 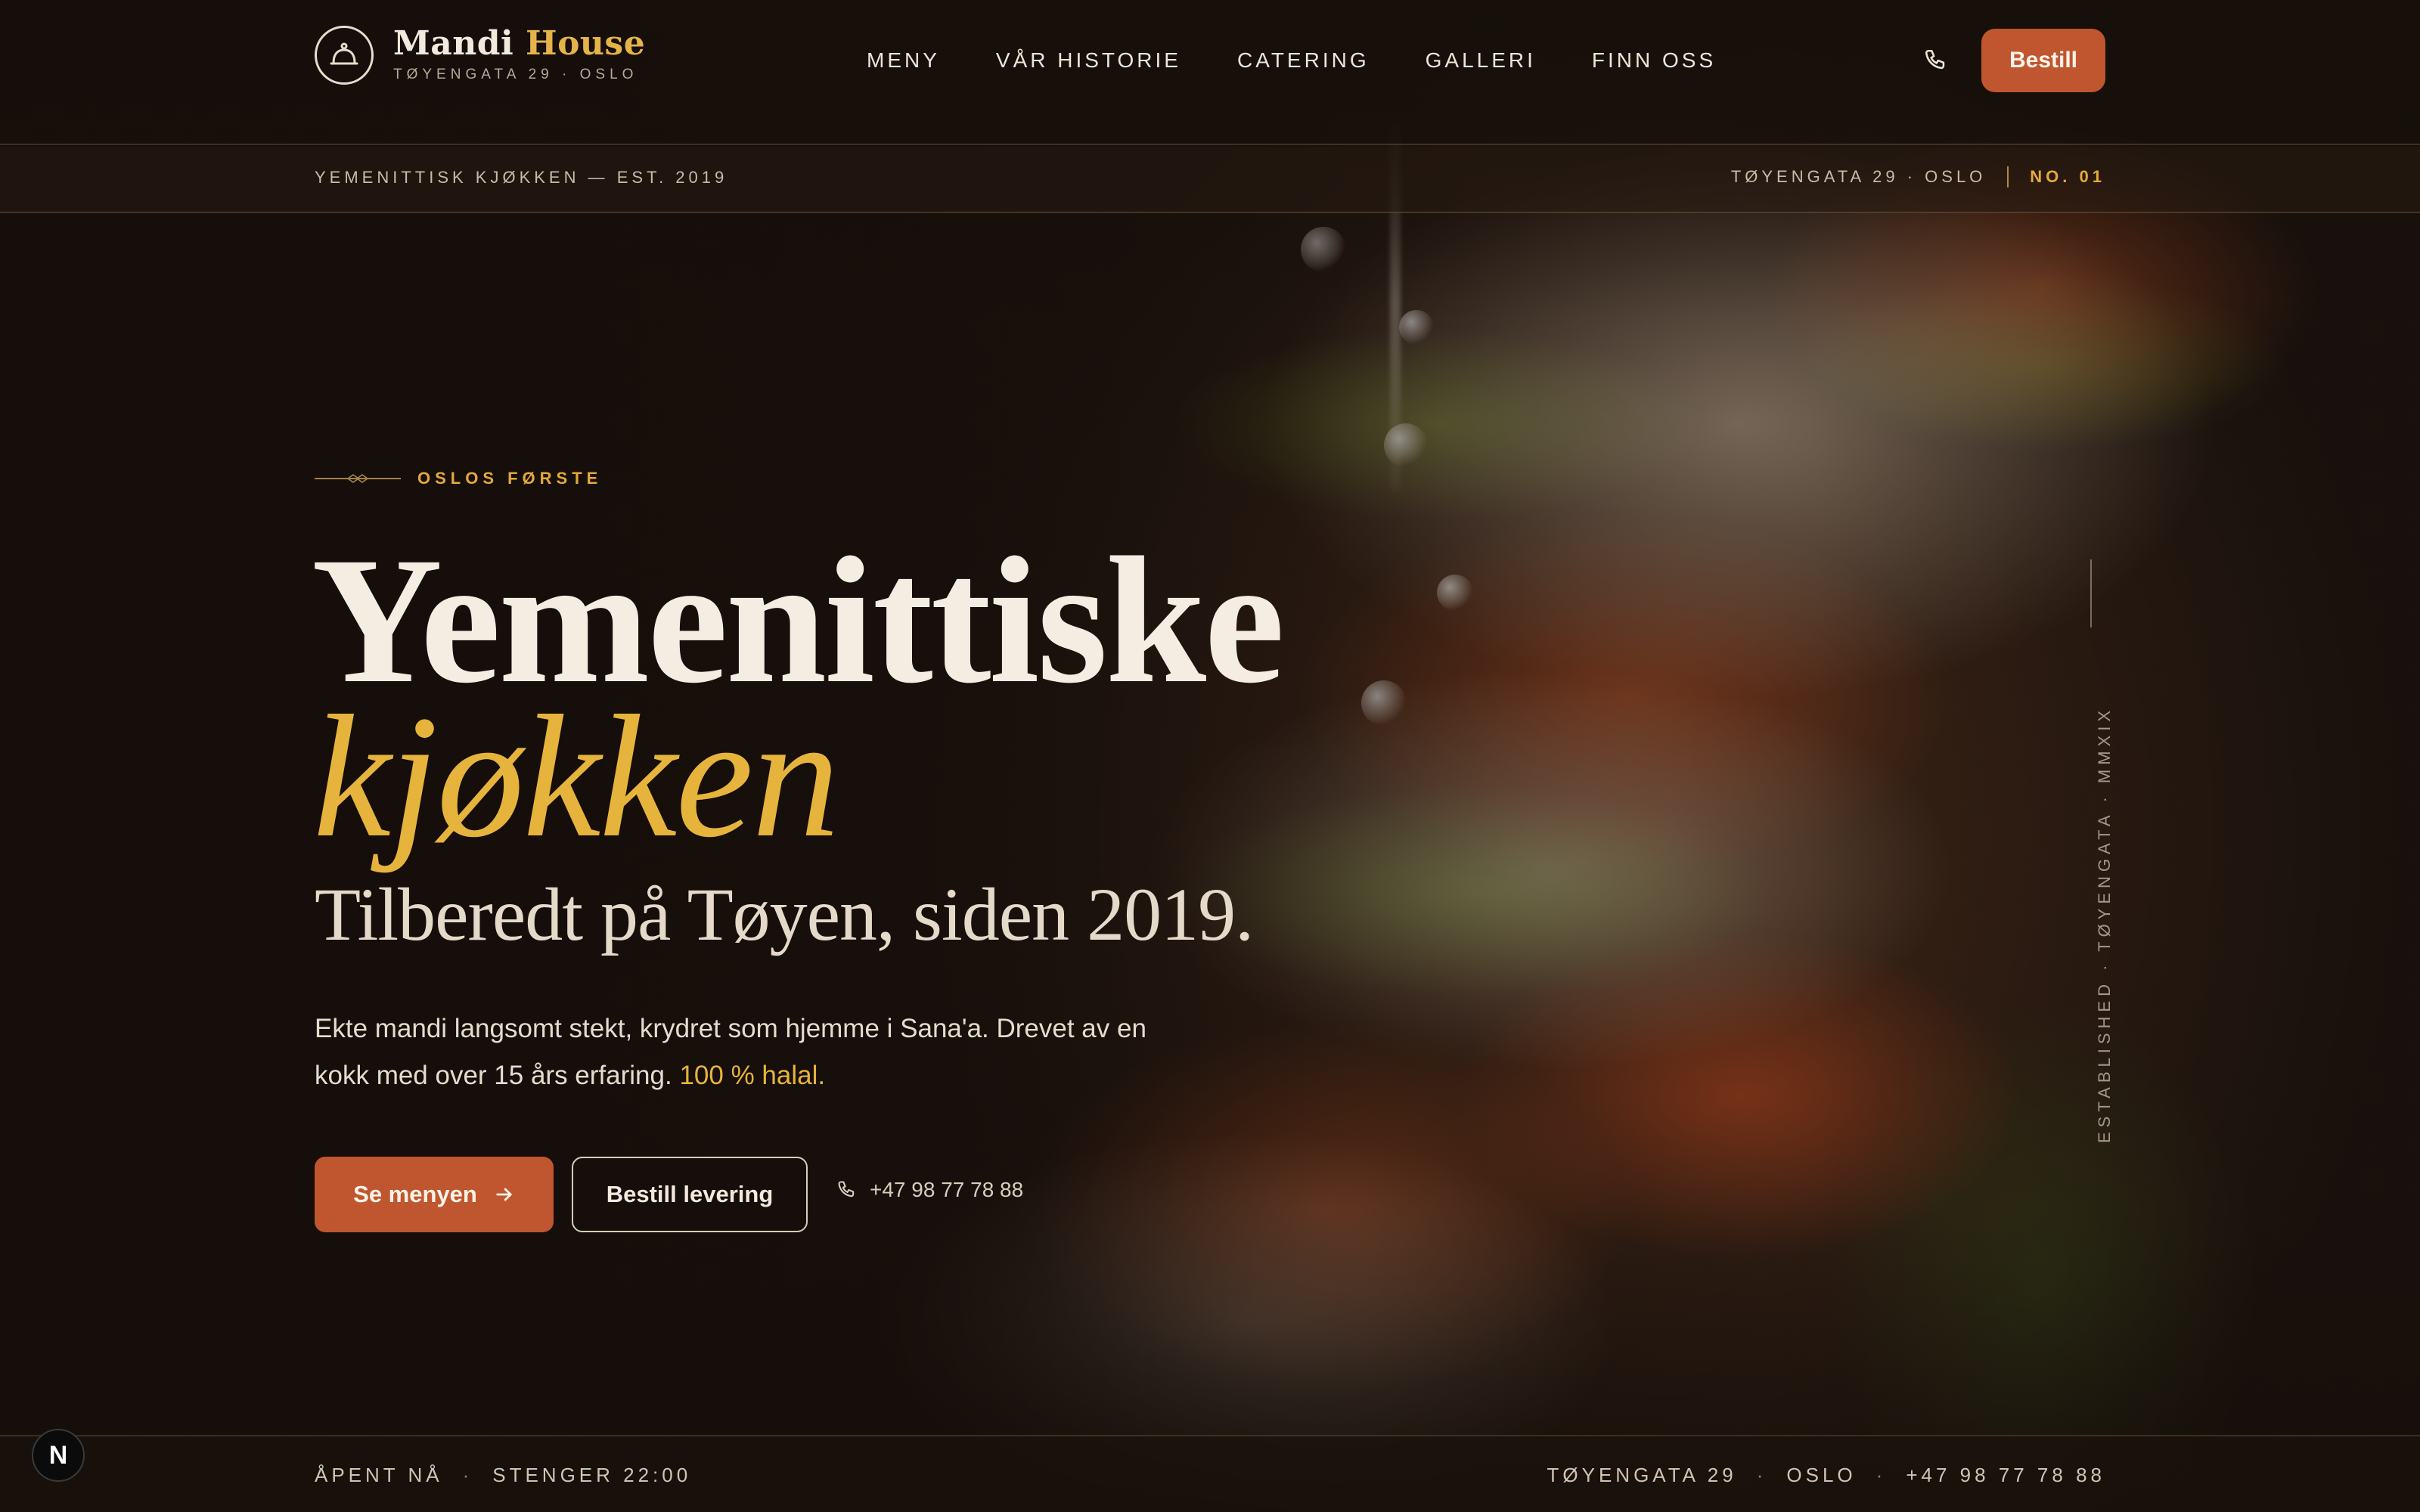 What do you see at coordinates (59, 1455) in the screenshot?
I see `dev-tools-badge: N` at bounding box center [59, 1455].